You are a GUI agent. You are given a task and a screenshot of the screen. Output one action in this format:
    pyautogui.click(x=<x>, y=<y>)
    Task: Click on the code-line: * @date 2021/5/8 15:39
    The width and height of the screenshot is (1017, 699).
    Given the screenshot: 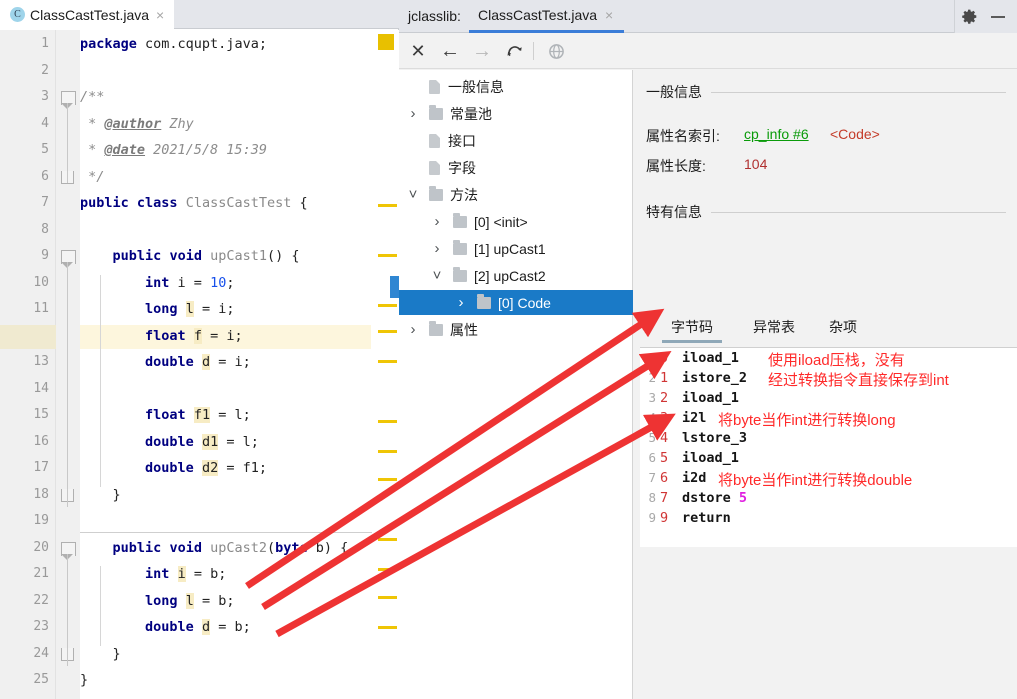 What is the action you would take?
    pyautogui.click(x=173, y=150)
    